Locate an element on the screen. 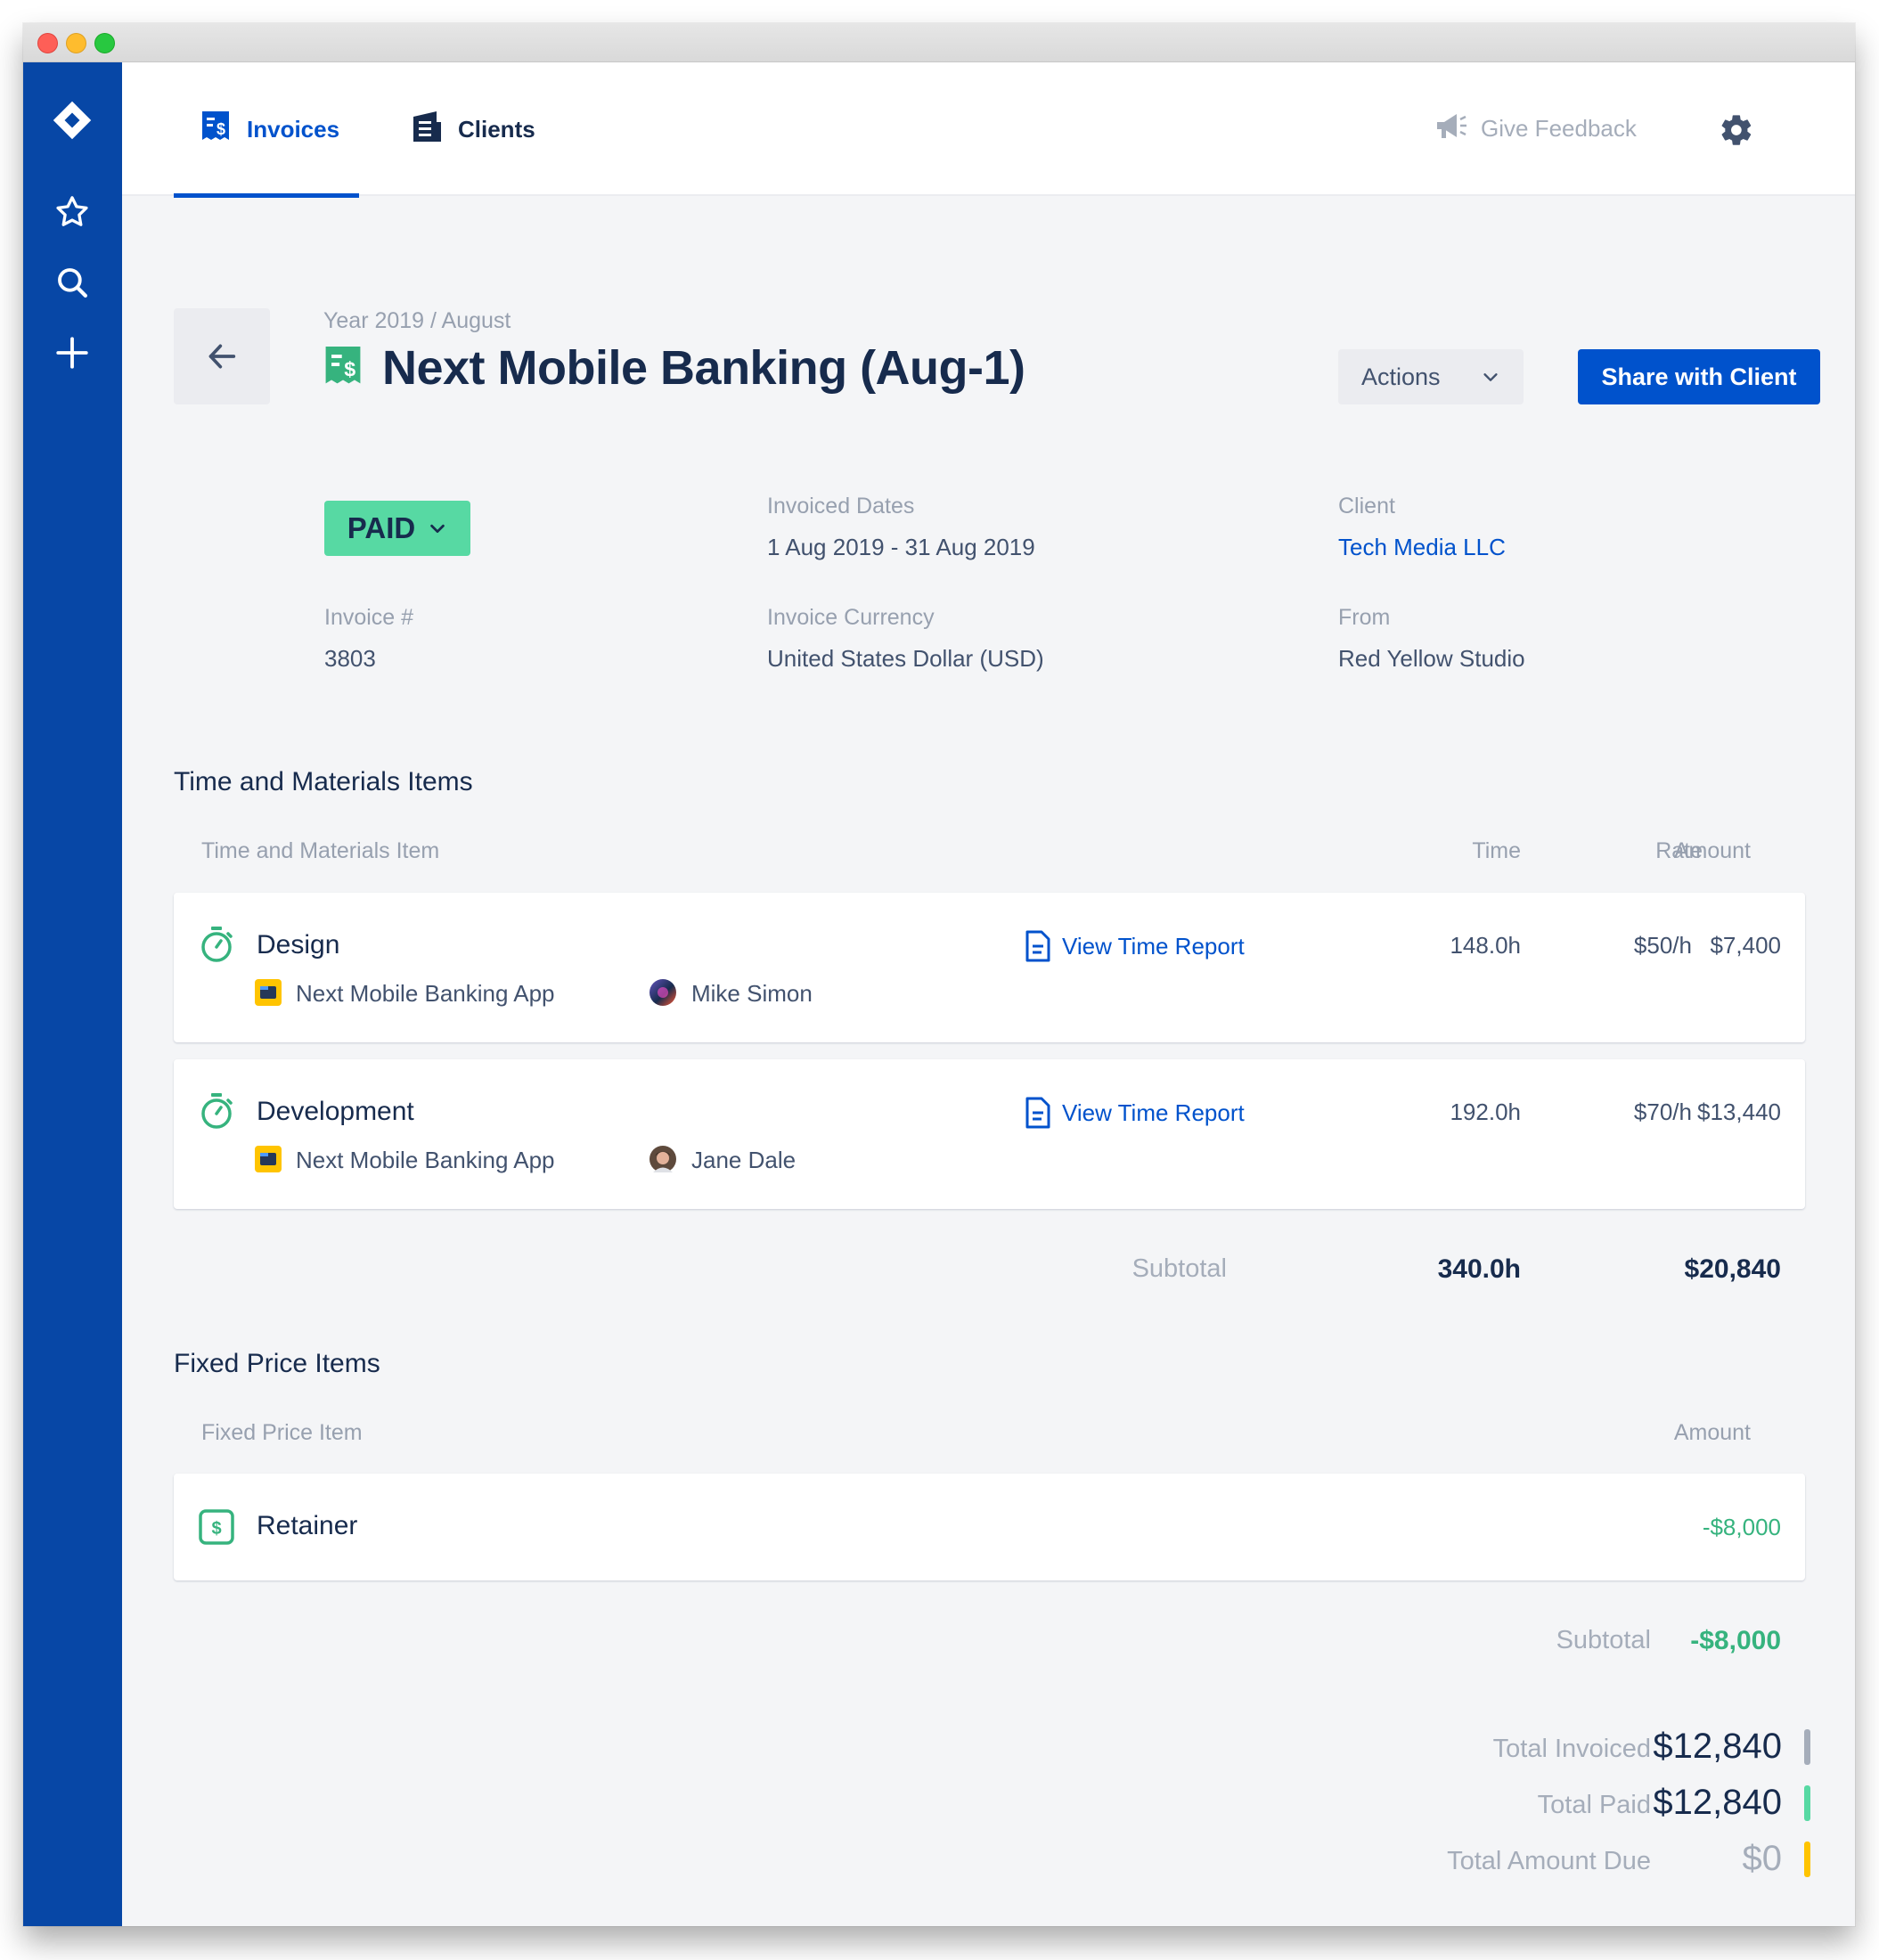 Image resolution: width=1879 pixels, height=1960 pixels. total-due-indicator is located at coordinates (1807, 1859).